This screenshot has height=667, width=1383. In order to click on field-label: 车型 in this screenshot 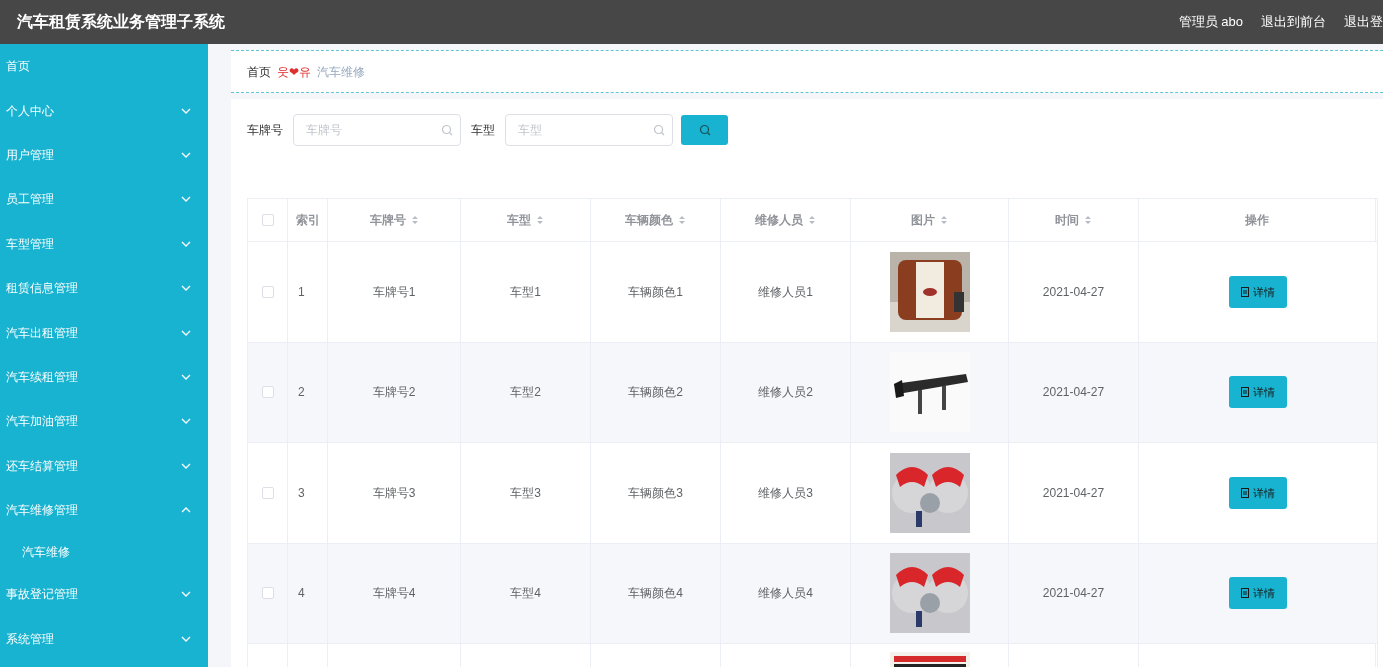, I will do `click(483, 130)`.